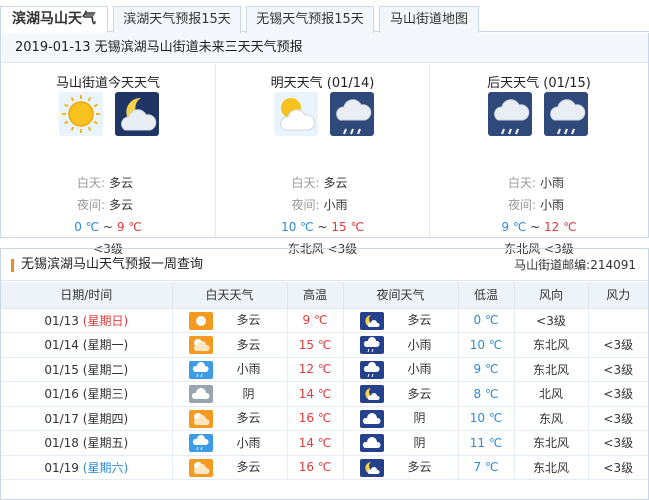 The width and height of the screenshot is (649, 500). What do you see at coordinates (552, 265) in the screenshot?
I see `postcode-label: 马山街道邮编:` at bounding box center [552, 265].